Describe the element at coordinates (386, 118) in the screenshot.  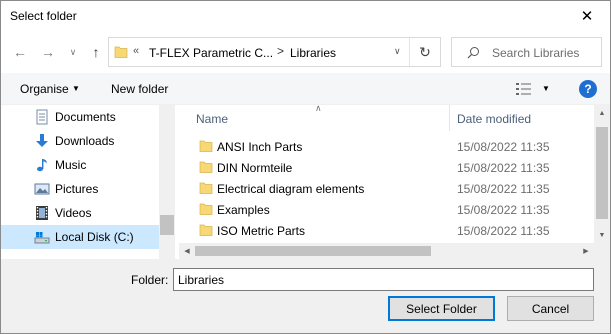
I see `column-header-row: Name ∧ Date modified` at that location.